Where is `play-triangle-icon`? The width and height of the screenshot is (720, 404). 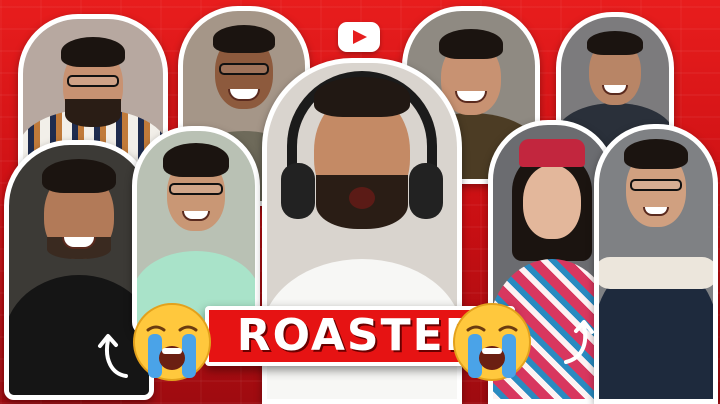
play-triangle-icon is located at coordinates (360, 37).